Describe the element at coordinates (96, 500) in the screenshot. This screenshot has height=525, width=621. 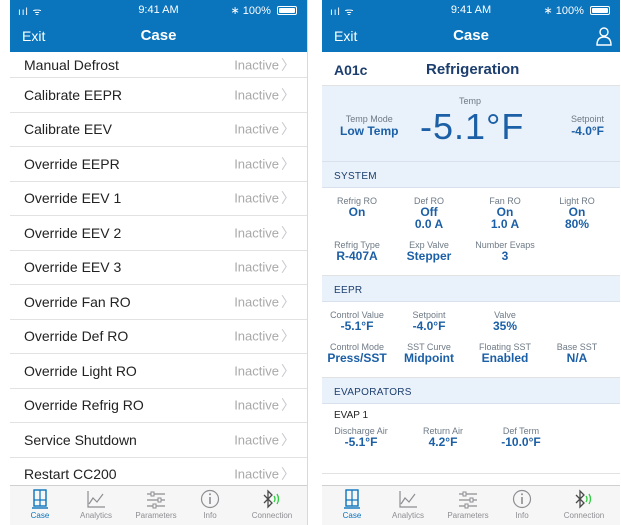
I see `analytics-icon` at that location.